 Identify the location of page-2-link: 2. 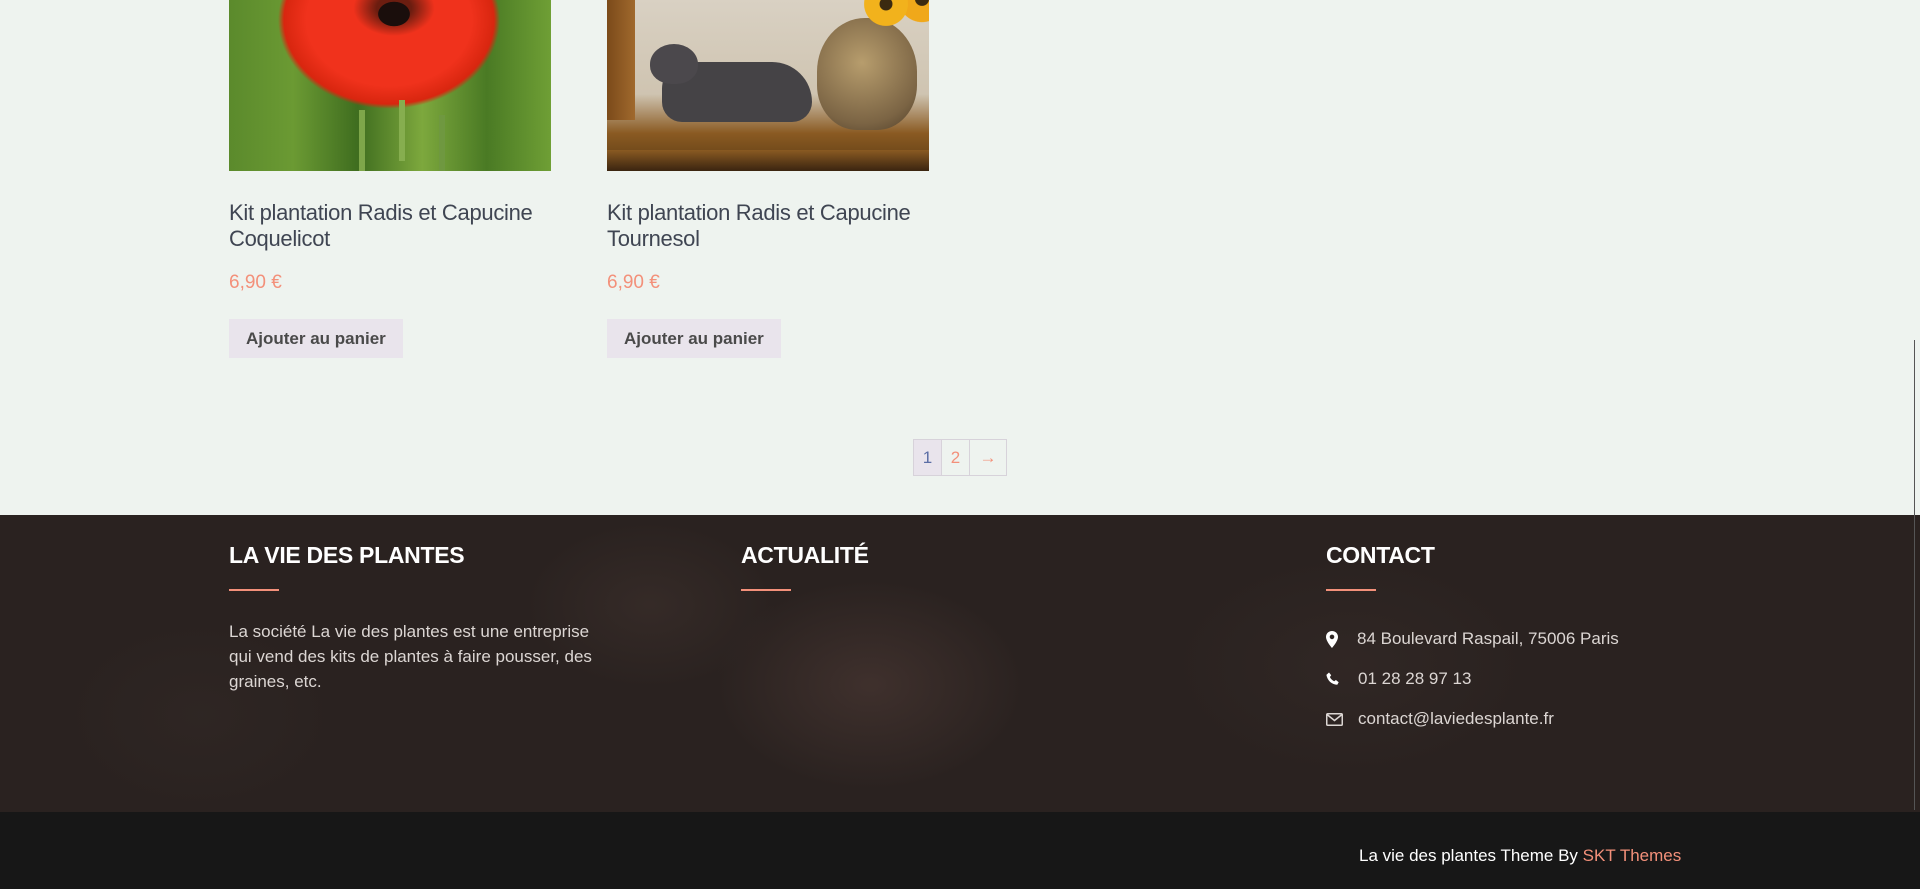
(956, 457).